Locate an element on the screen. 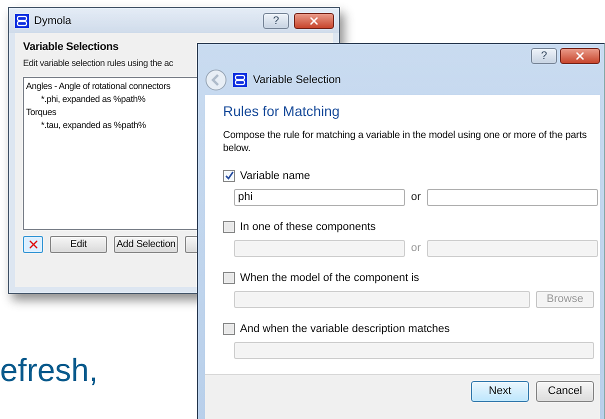 This screenshot has width=605, height=419. action-button: Add Selection is located at coordinates (146, 244).